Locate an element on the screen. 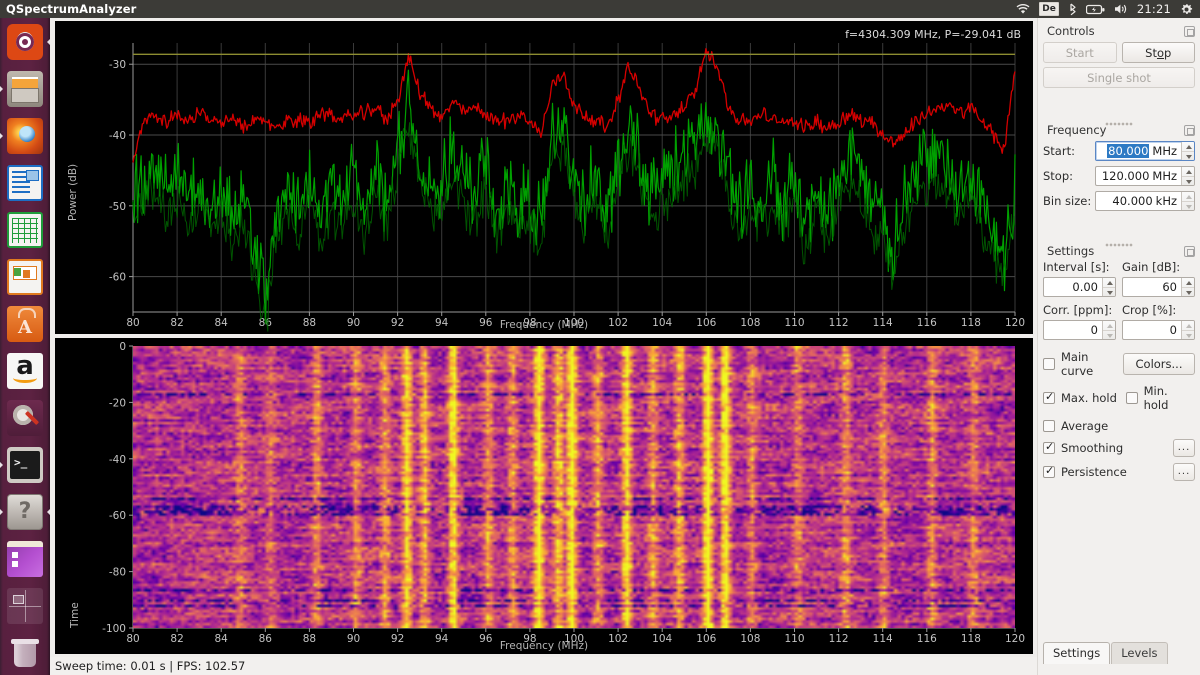 The image size is (1200, 675). svg-text: 0 is located at coordinates (122, 347).